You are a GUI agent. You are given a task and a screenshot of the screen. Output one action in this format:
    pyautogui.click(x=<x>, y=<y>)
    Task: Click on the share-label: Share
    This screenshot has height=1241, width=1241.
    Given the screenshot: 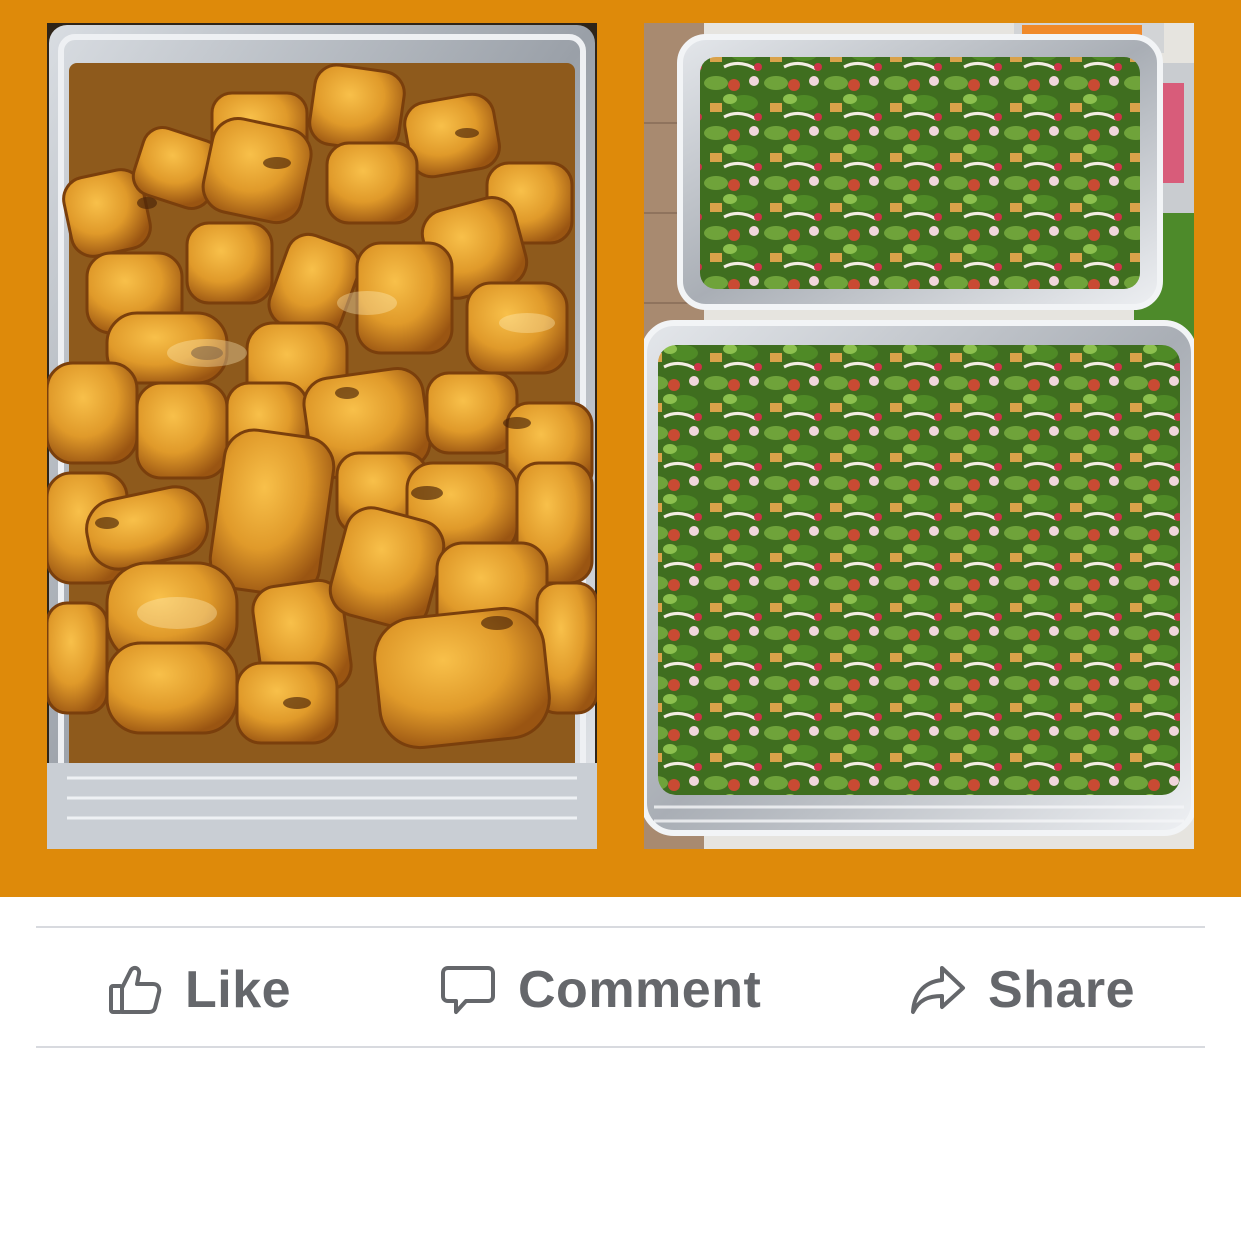 What is the action you would take?
    pyautogui.click(x=1062, y=990)
    